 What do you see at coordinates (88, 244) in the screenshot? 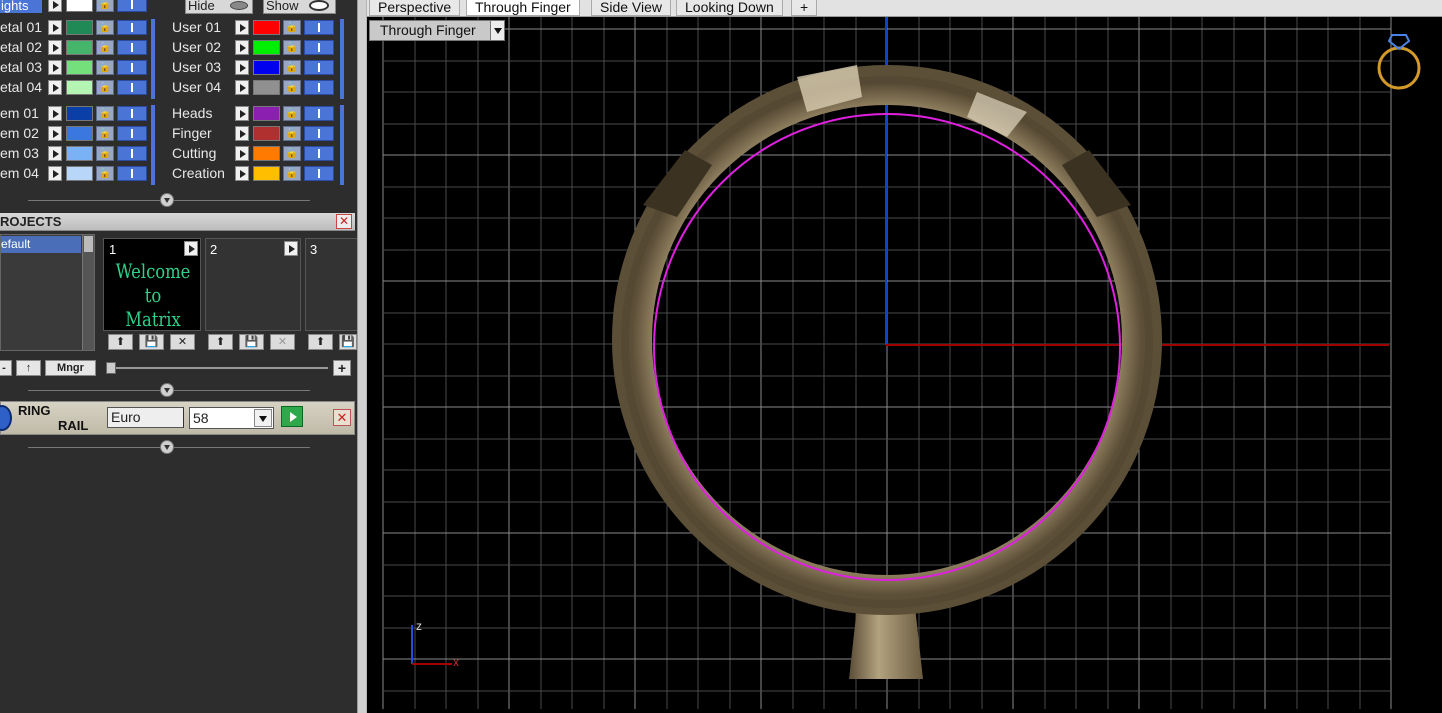
I see `scrollbar-thumb` at bounding box center [88, 244].